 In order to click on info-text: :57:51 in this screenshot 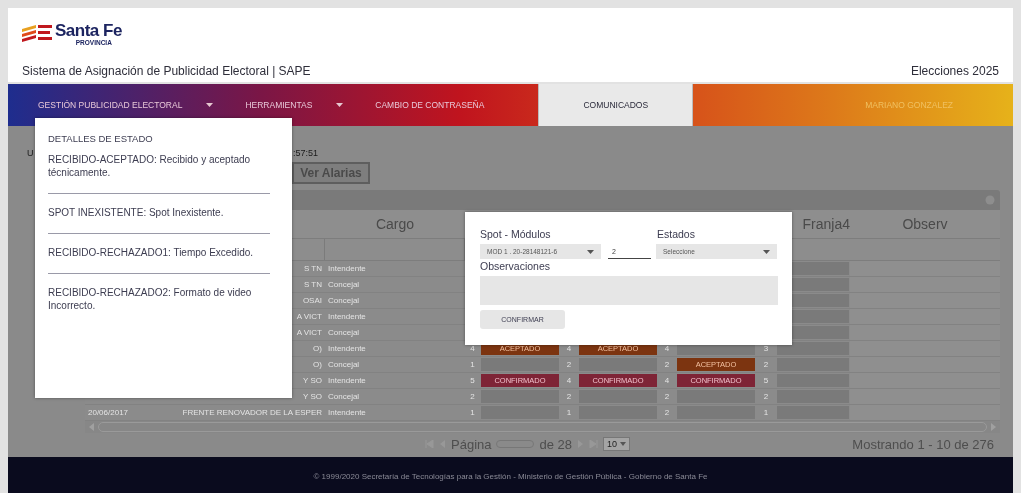, I will do `click(305, 153)`.